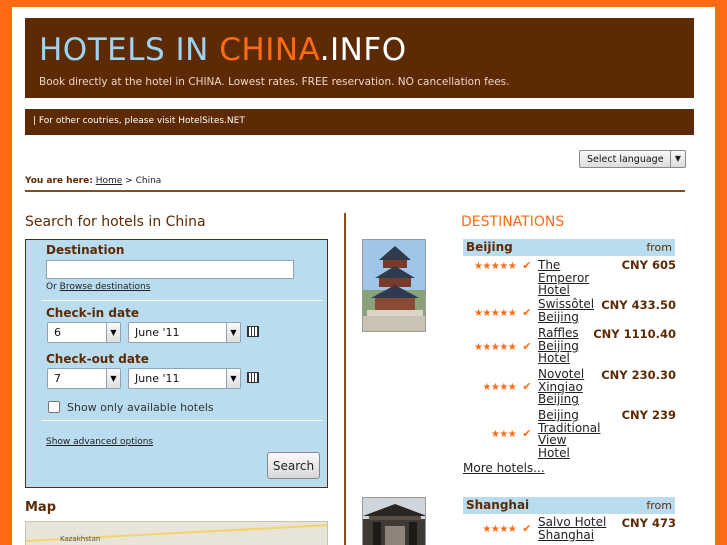  What do you see at coordinates (148, 181) in the screenshot?
I see `breadcrumb-current: China` at bounding box center [148, 181].